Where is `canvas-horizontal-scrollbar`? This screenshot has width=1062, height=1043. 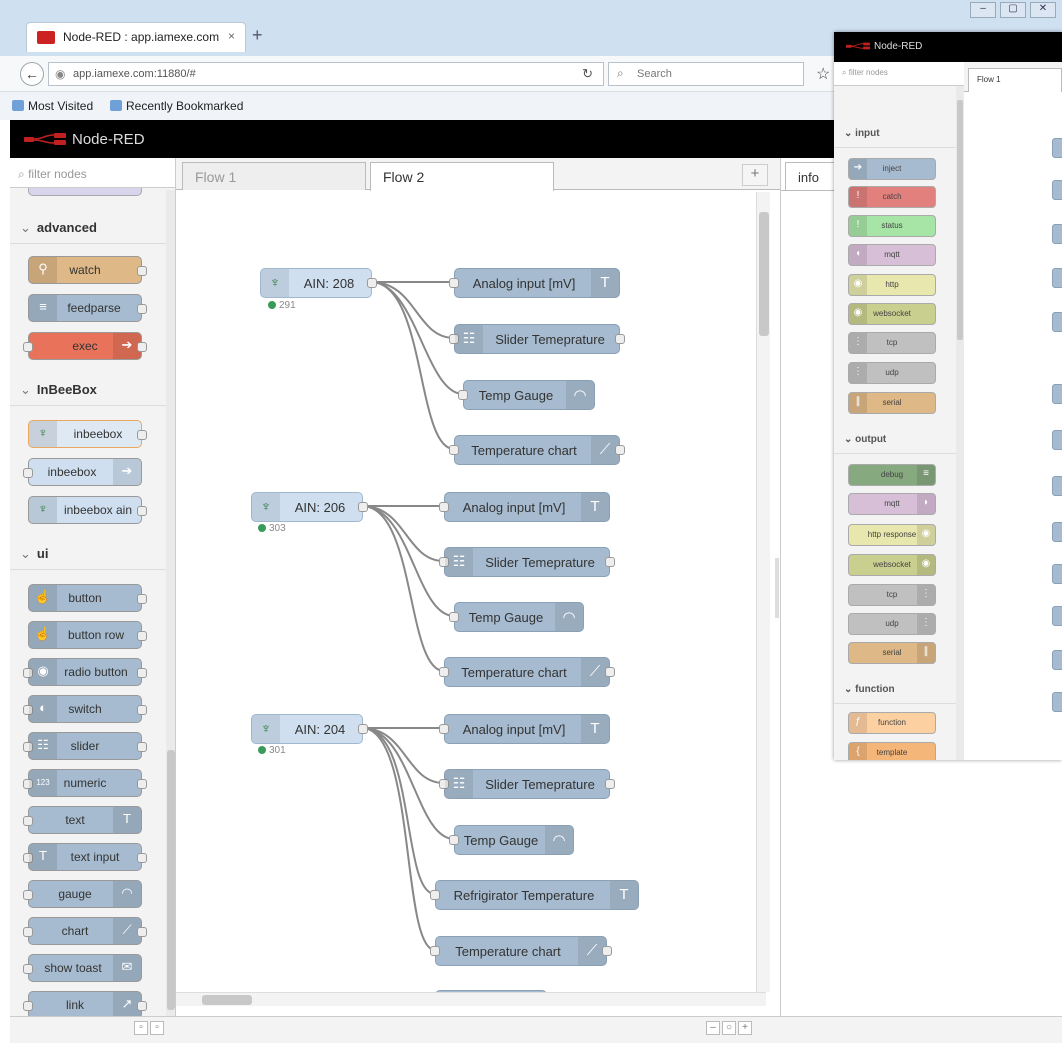
canvas-horizontal-scrollbar is located at coordinates (471, 999).